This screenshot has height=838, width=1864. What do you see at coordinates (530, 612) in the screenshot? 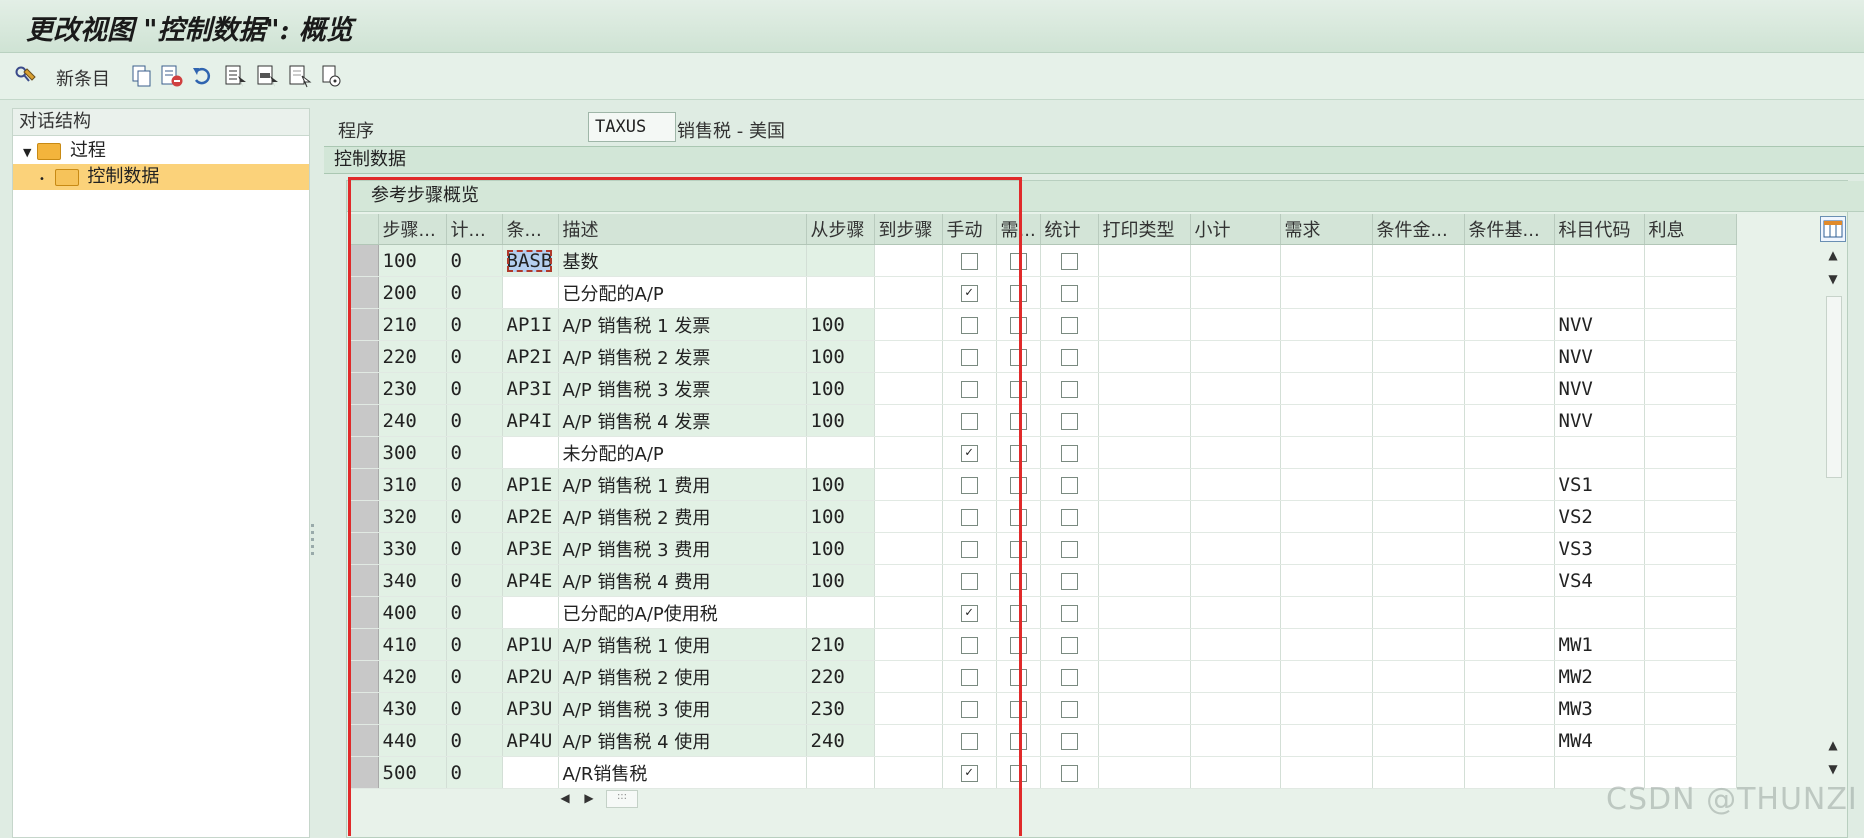
I see `condition-type-cell` at bounding box center [530, 612].